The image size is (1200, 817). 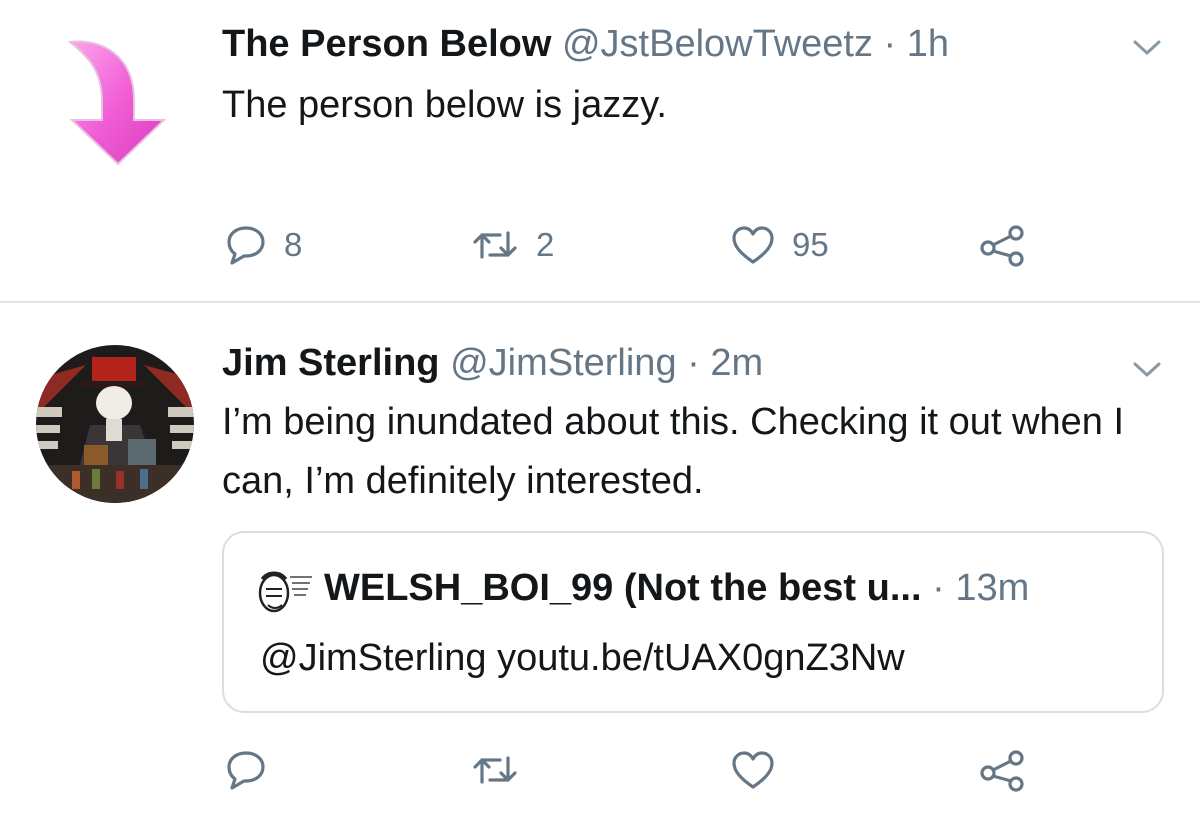 I want to click on like-button: 95, so click(x=779, y=245).